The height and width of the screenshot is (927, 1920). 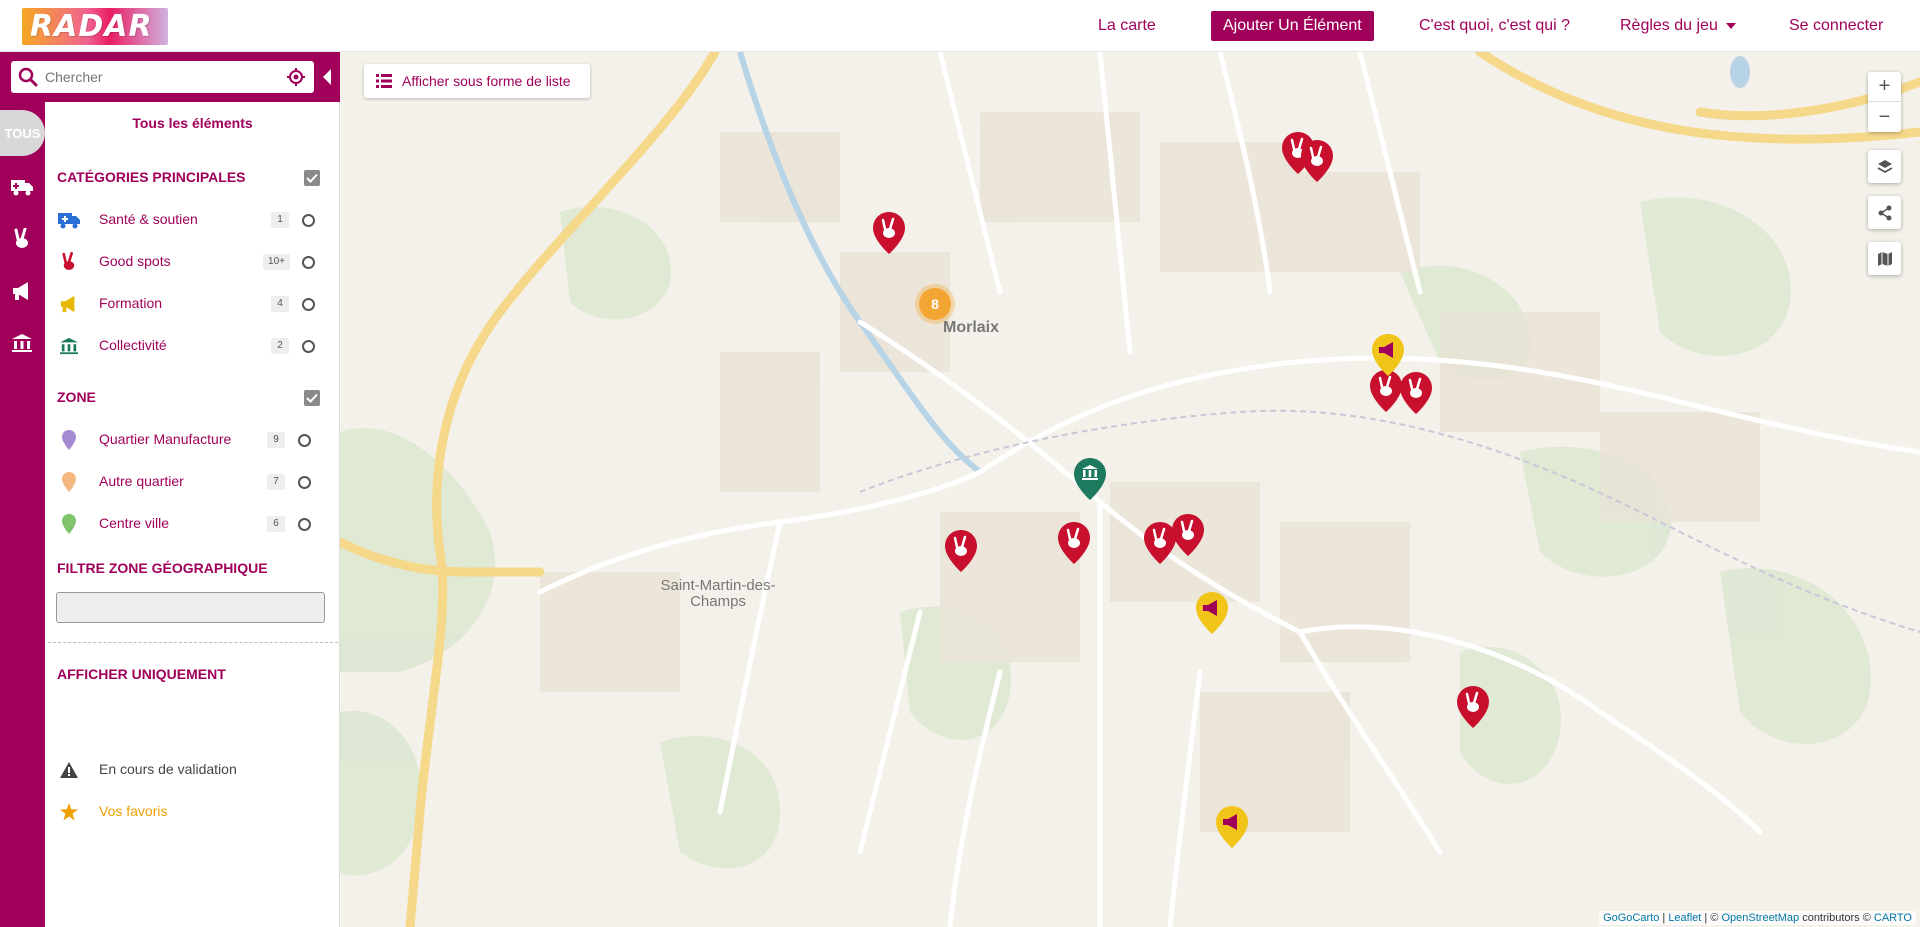 I want to click on geo-filter-title: FILTRE ZONE GÉOGRAPHIQUE, so click(x=162, y=568).